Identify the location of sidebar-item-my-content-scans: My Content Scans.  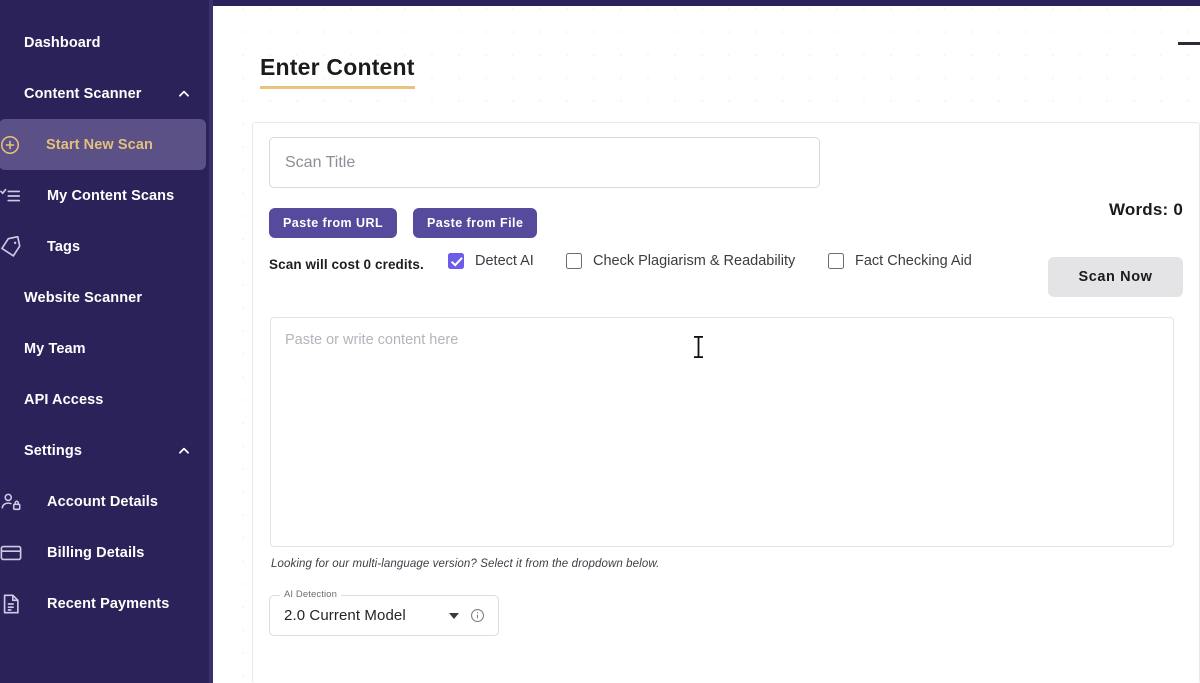
(106, 195).